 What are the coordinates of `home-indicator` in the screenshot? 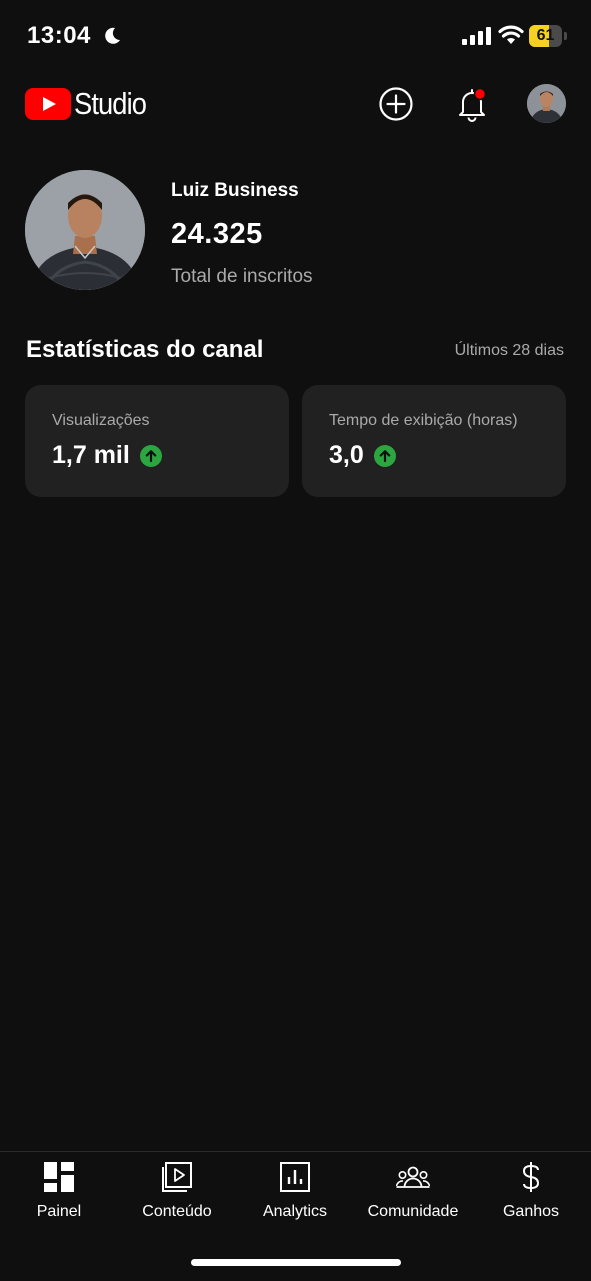 It's located at (296, 1262).